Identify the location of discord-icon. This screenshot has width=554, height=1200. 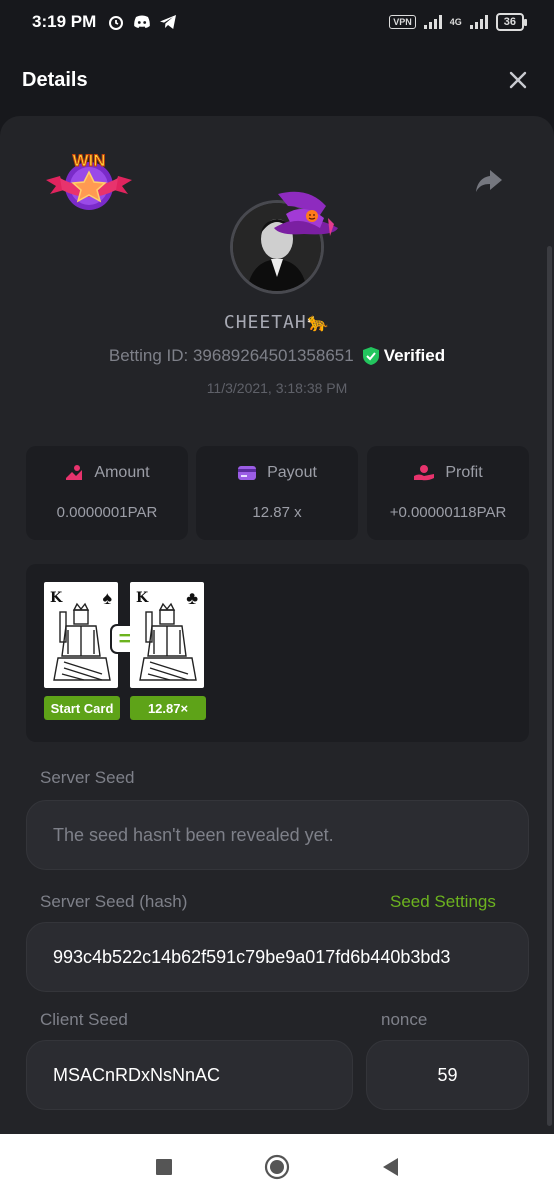
(142, 22).